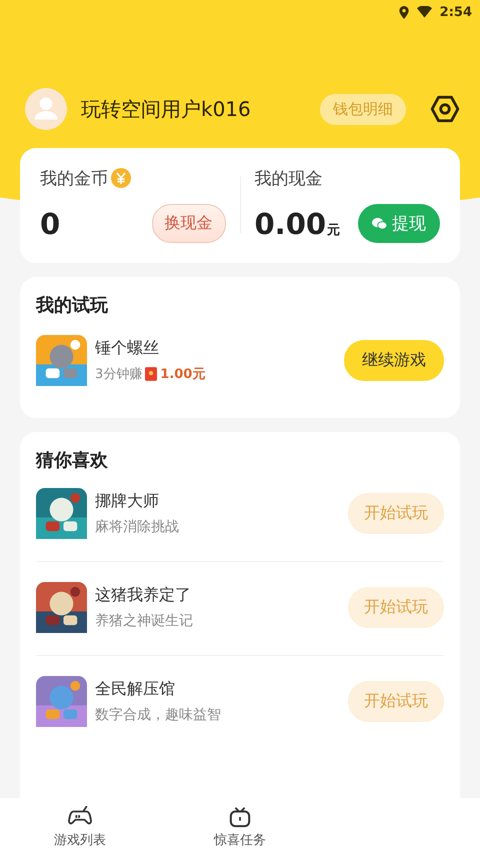 This screenshot has width=480, height=854. What do you see at coordinates (456, 12) in the screenshot?
I see `status-time: 2:54` at bounding box center [456, 12].